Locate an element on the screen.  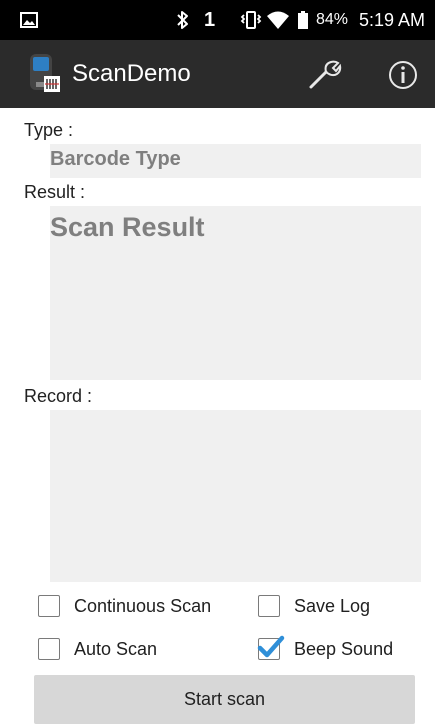
continuous-scan-checkbox is located at coordinates (49, 606).